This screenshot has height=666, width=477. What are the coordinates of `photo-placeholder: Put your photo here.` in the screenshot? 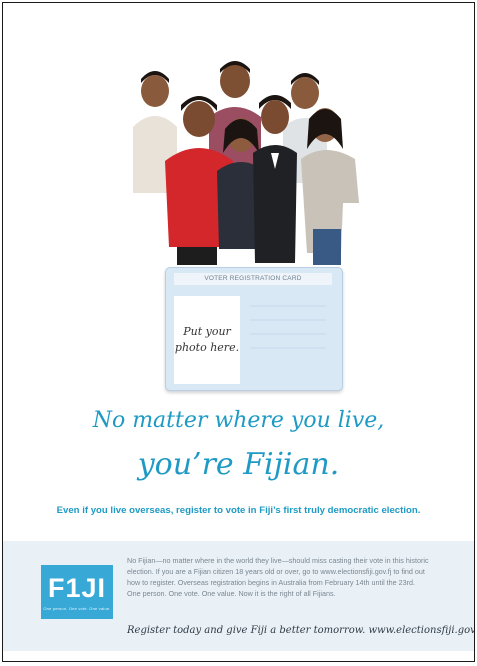 It's located at (207, 340).